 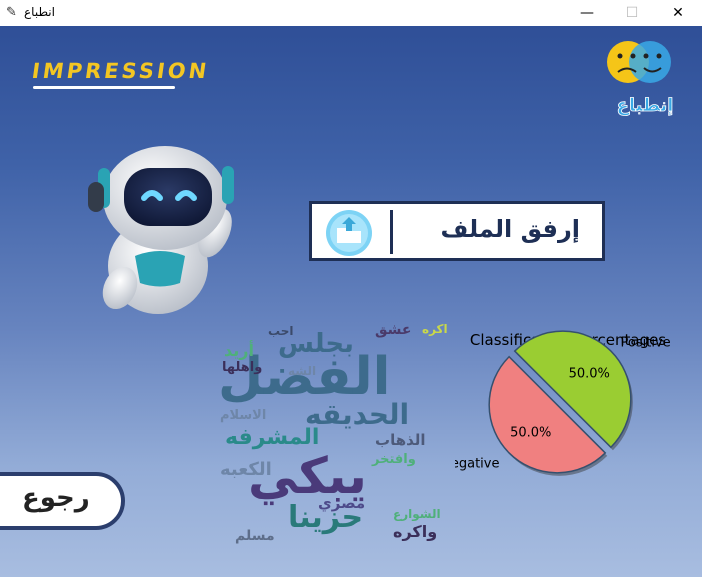 I want to click on upload-separator, so click(x=391, y=232).